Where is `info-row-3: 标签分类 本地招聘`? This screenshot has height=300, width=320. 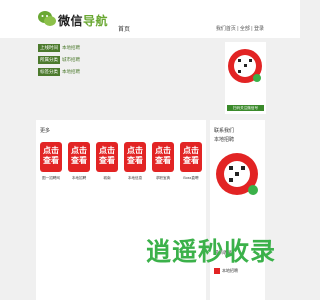
info-row-3: 标签分类 本地招聘 is located at coordinates (59, 72).